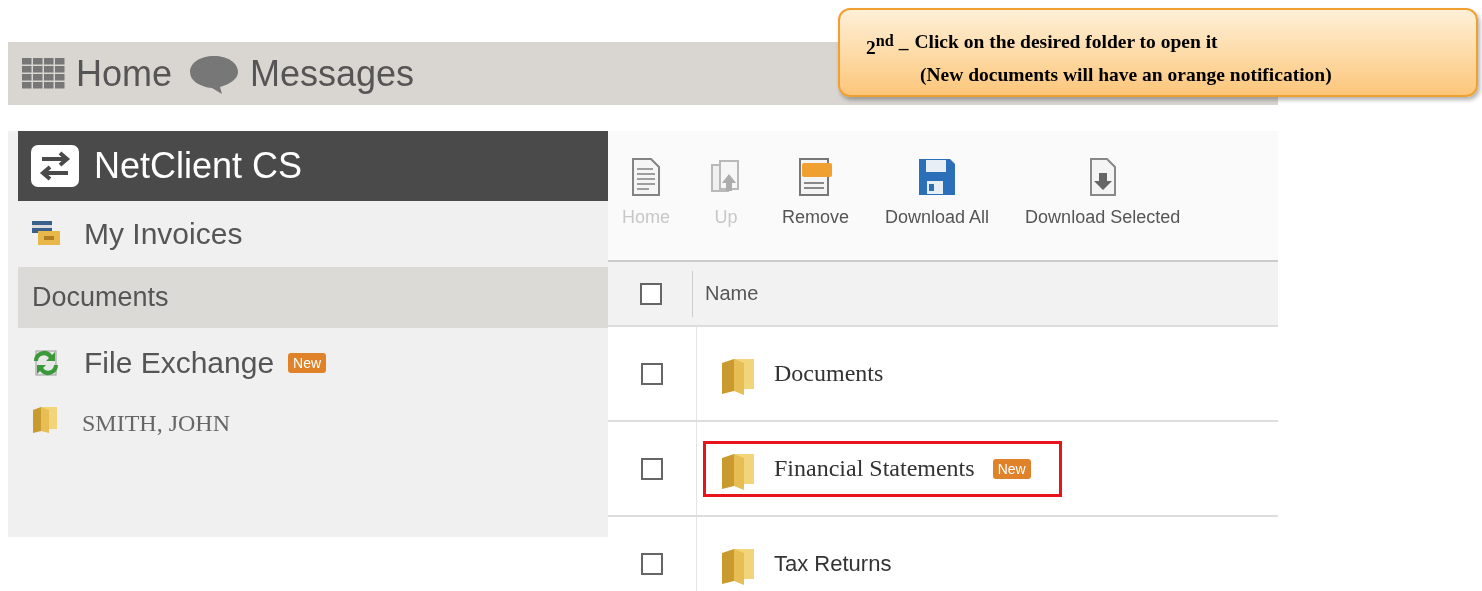 This screenshot has width=1482, height=591. What do you see at coordinates (45, 419) in the screenshot?
I see `folder-icon` at bounding box center [45, 419].